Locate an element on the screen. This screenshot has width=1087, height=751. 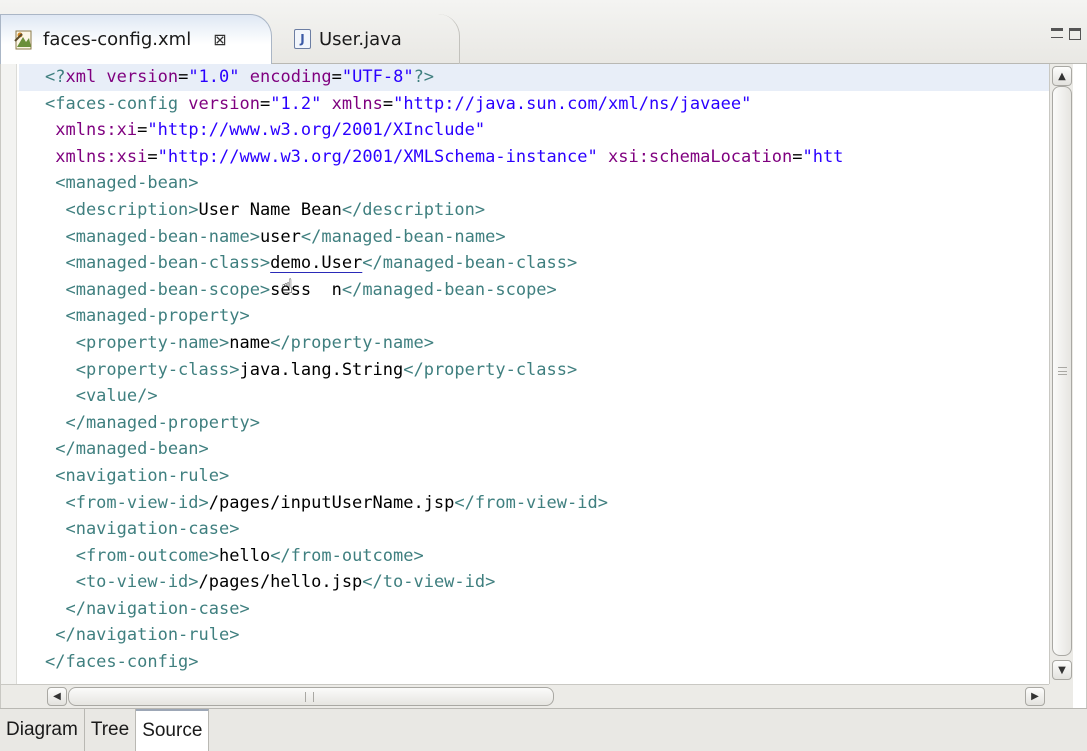
xml-text: name is located at coordinates (250, 342).